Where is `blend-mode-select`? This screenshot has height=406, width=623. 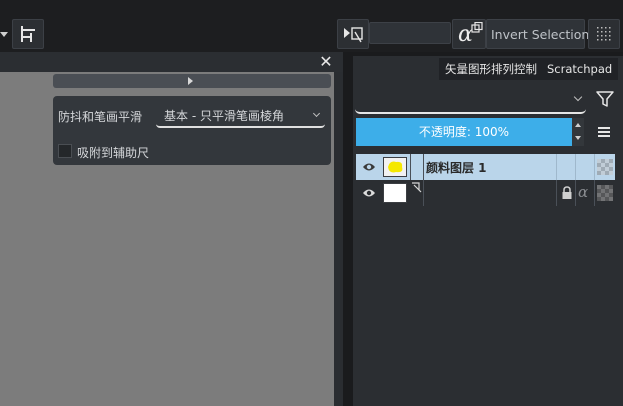 blend-mode-select is located at coordinates (470, 100).